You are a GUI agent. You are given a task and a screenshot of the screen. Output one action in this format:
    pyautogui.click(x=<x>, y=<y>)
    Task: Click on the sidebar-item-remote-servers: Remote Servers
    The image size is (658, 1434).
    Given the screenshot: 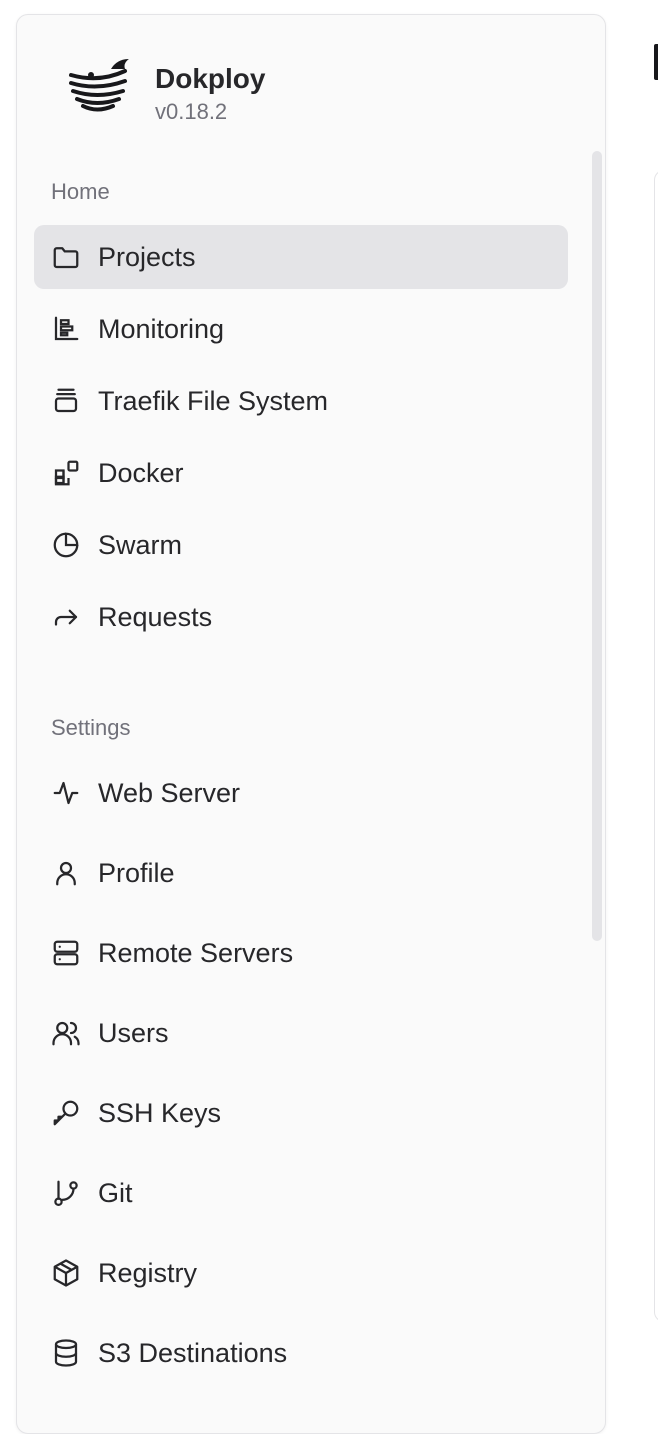 What is the action you would take?
    pyautogui.click(x=301, y=953)
    